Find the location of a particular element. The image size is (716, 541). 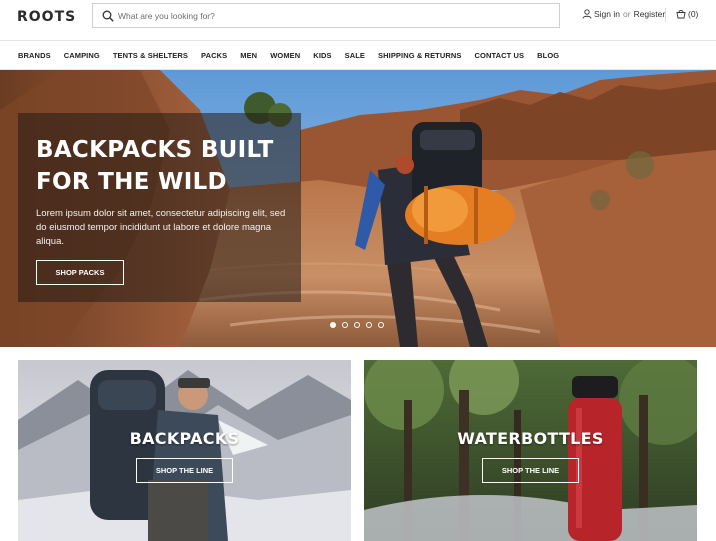

user-icon is located at coordinates (587, 14).